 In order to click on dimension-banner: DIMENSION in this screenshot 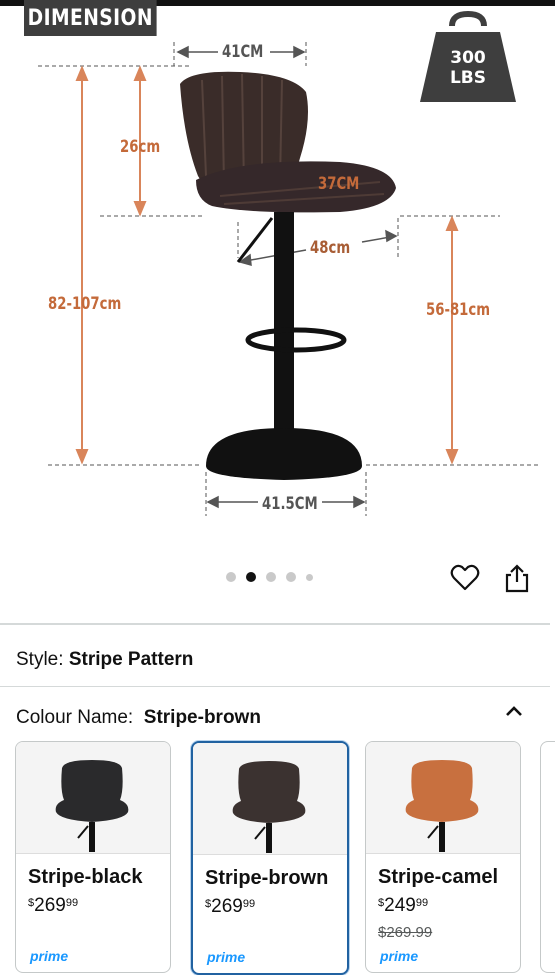, I will do `click(90, 18)`.